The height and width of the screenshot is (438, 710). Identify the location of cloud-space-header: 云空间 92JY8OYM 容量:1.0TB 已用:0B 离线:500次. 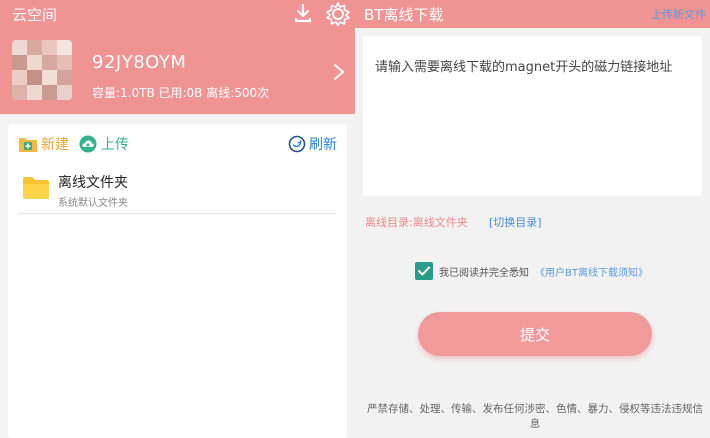
(177, 57).